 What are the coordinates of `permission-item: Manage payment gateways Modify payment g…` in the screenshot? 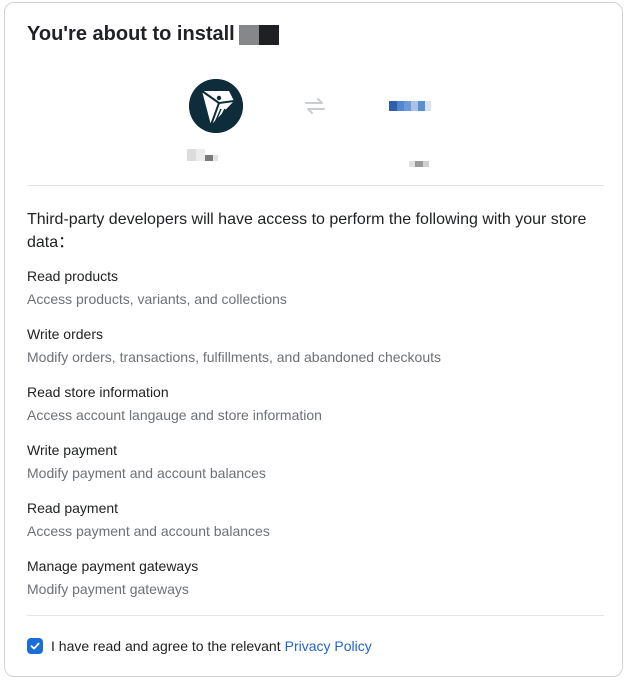 It's located at (317, 577).